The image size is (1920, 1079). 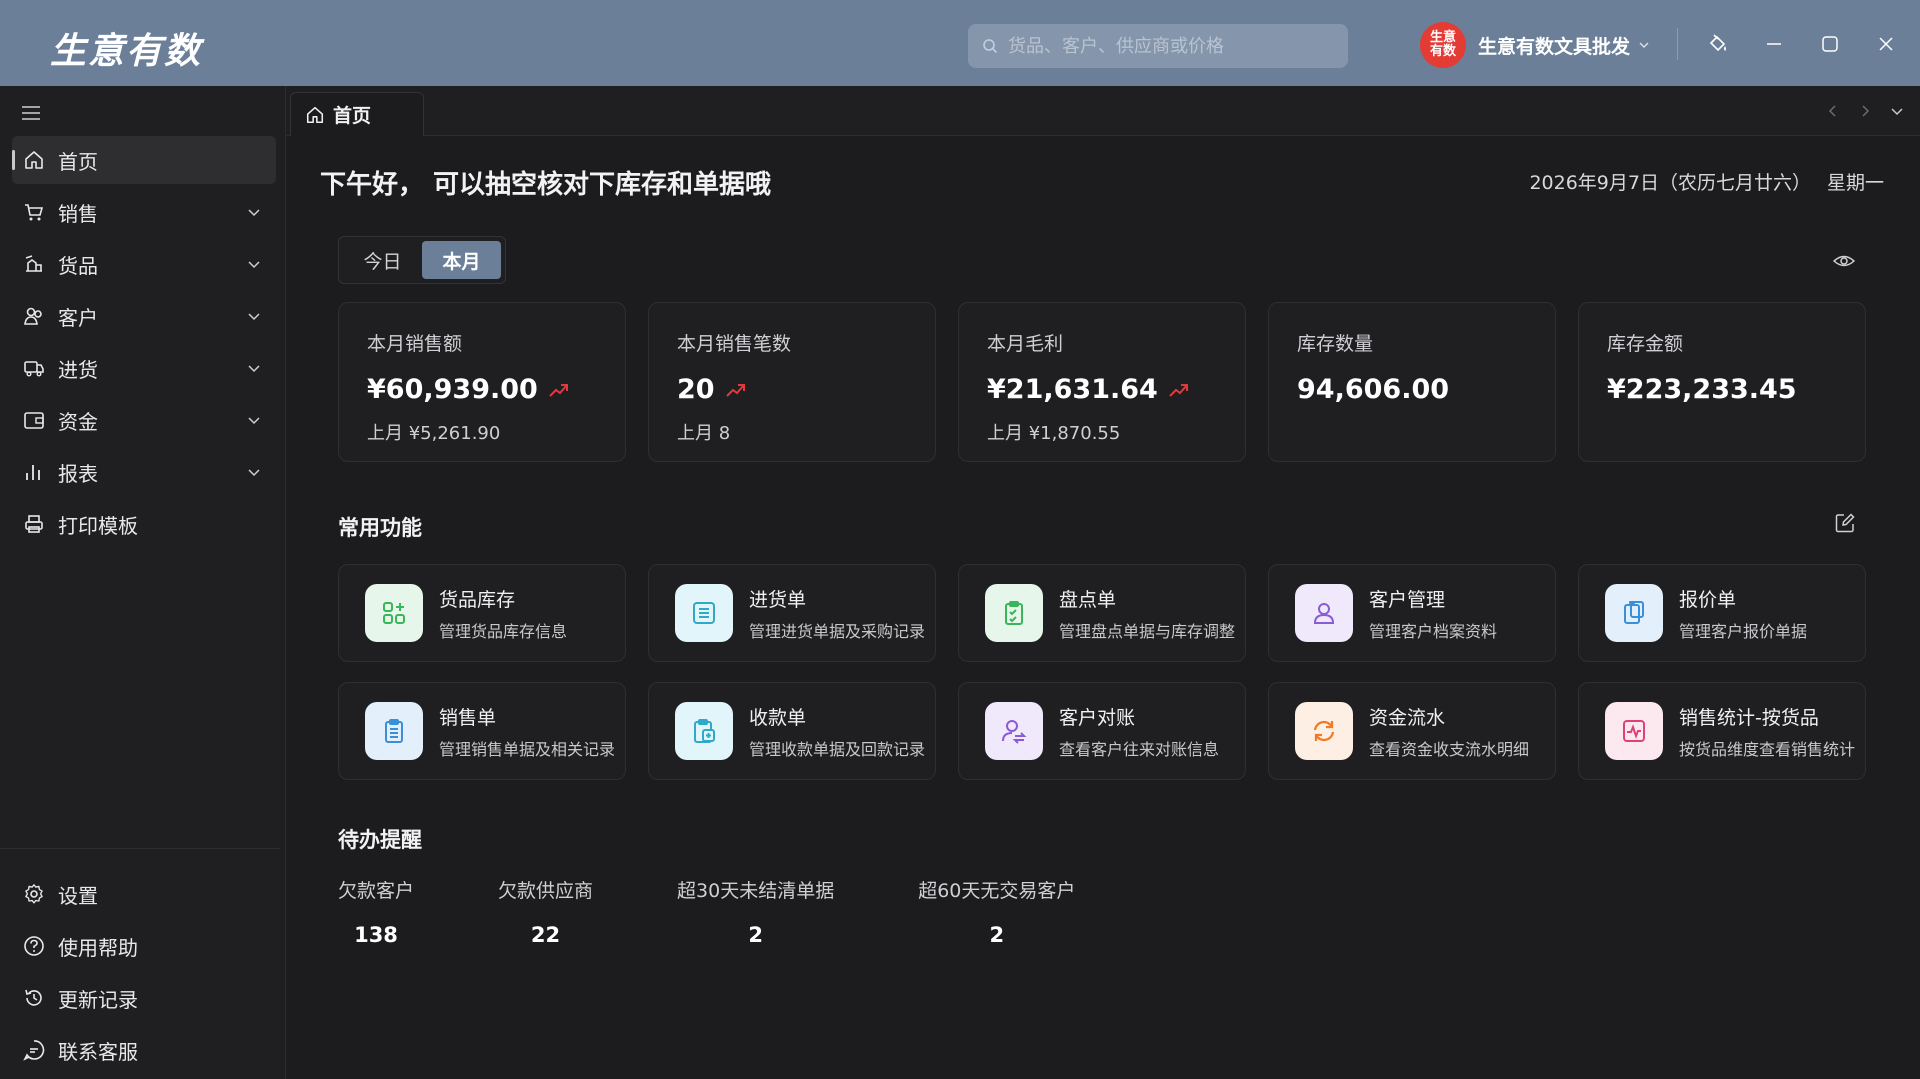 What do you see at coordinates (144, 946) in the screenshot?
I see `sidebar-item-help: 使用帮助` at bounding box center [144, 946].